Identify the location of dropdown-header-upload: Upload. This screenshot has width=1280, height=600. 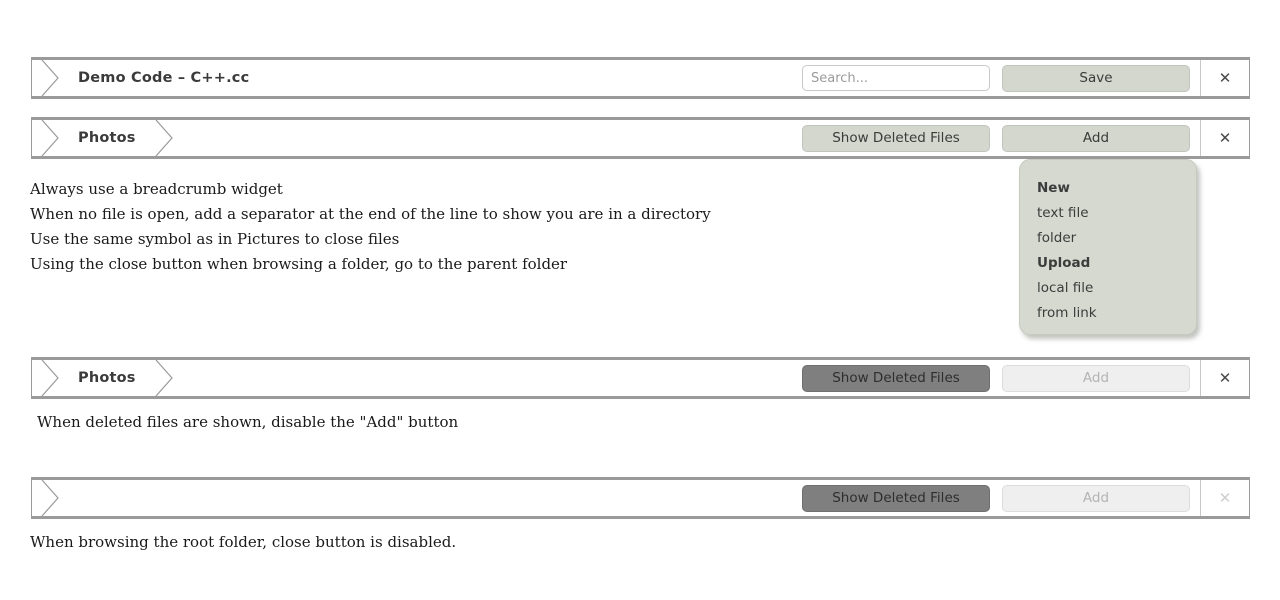
(1064, 263).